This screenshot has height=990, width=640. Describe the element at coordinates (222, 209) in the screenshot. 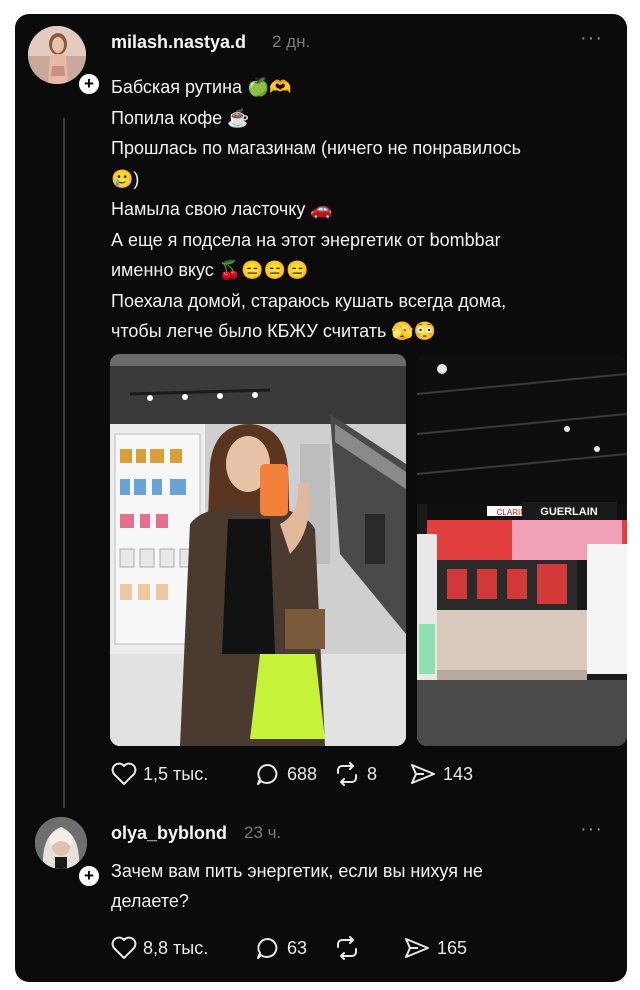

I see `post-line: Намыла свою ласточку 🚗` at that location.